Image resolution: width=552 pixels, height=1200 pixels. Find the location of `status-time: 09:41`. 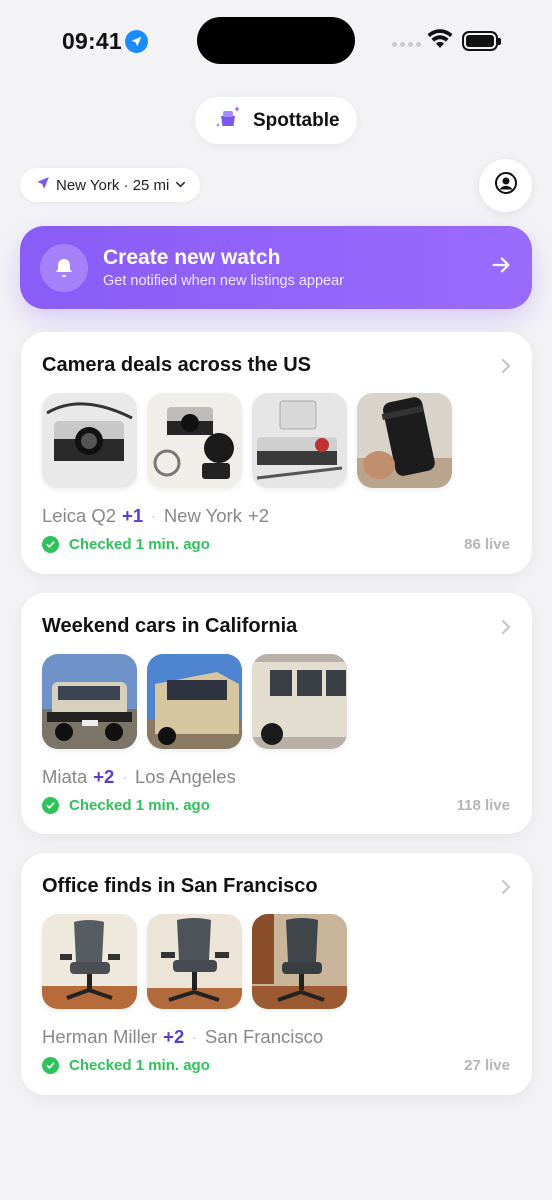

status-time: 09:41 is located at coordinates (92, 41).